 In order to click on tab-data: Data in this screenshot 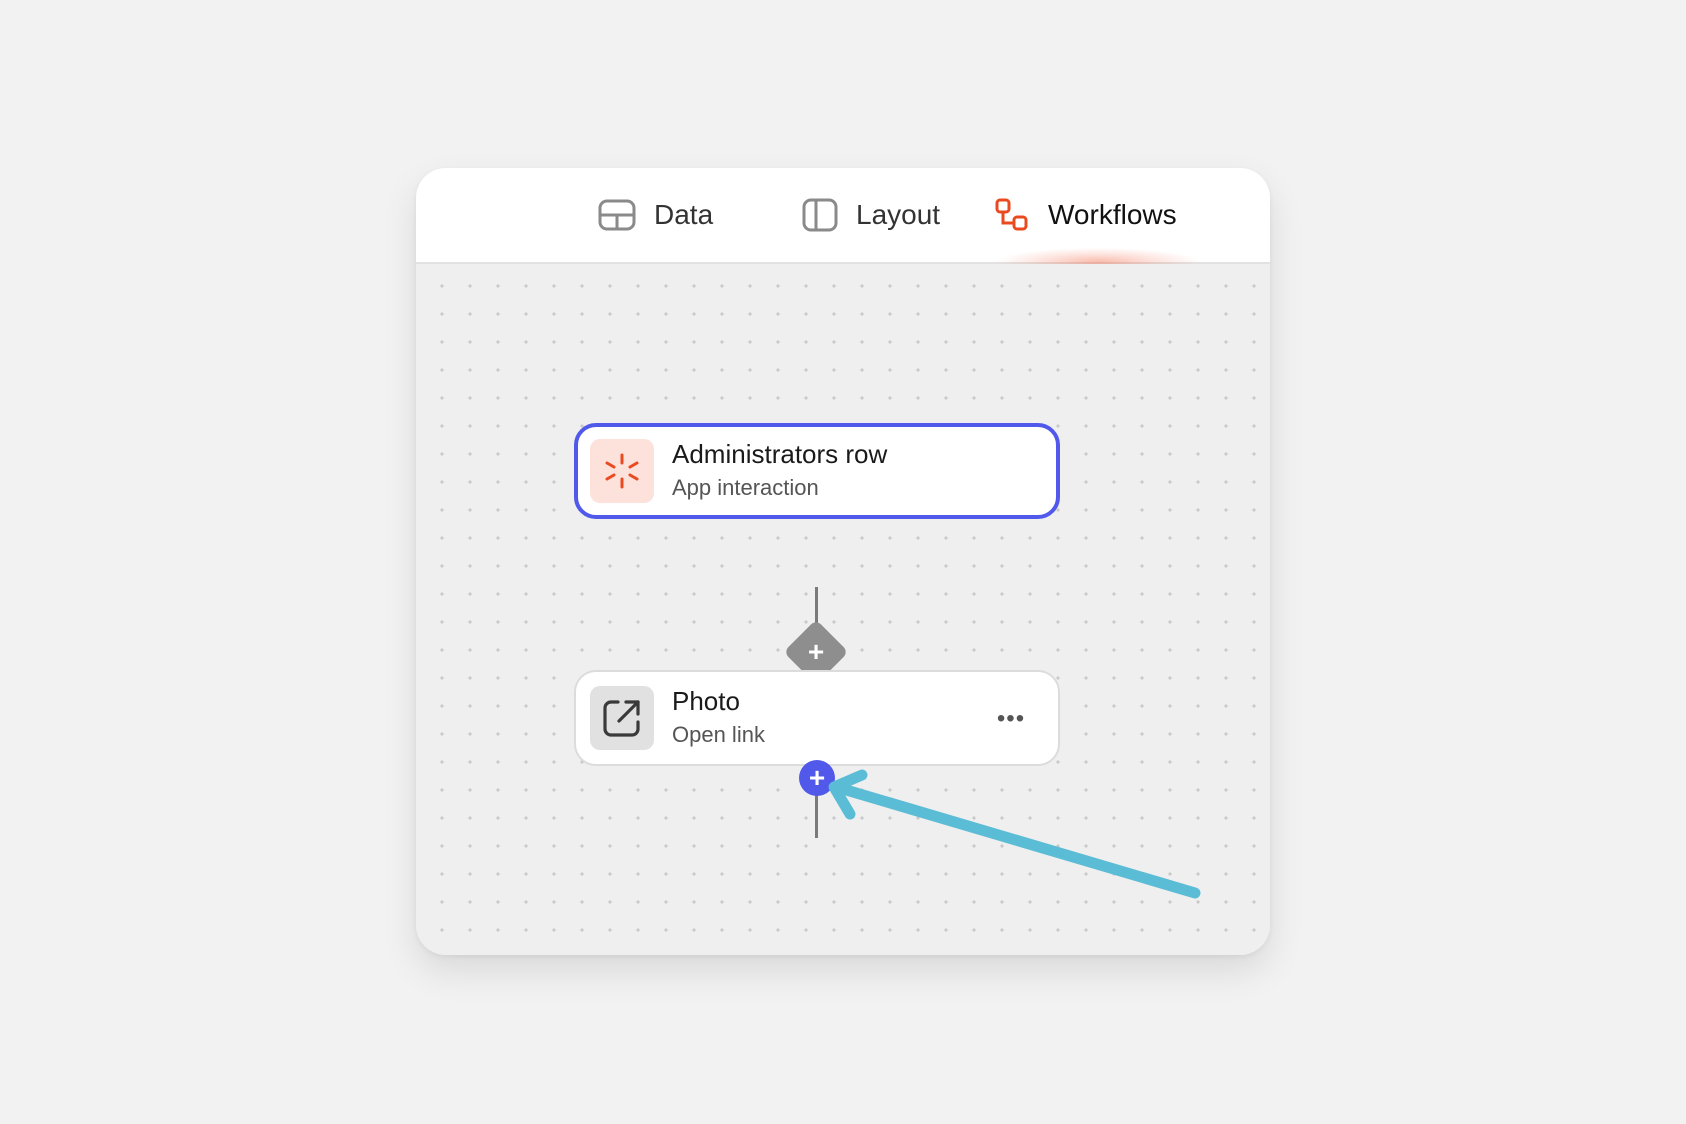, I will do `click(655, 215)`.